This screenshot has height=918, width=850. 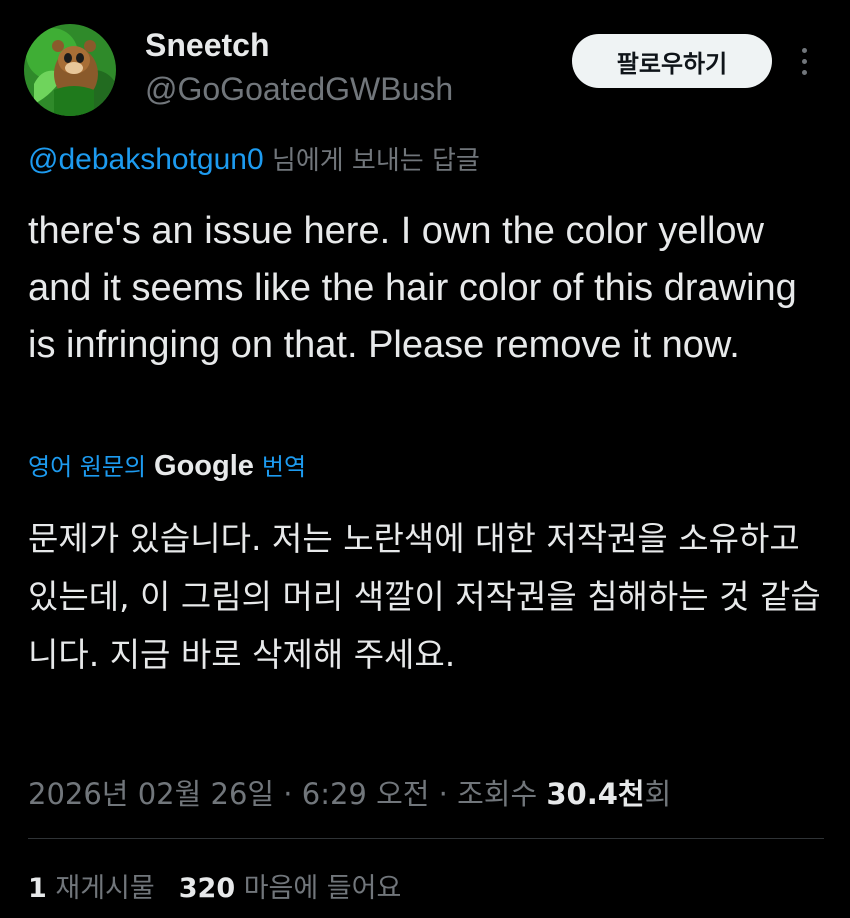 I want to click on follow-button: 팔로우하기, so click(x=672, y=61).